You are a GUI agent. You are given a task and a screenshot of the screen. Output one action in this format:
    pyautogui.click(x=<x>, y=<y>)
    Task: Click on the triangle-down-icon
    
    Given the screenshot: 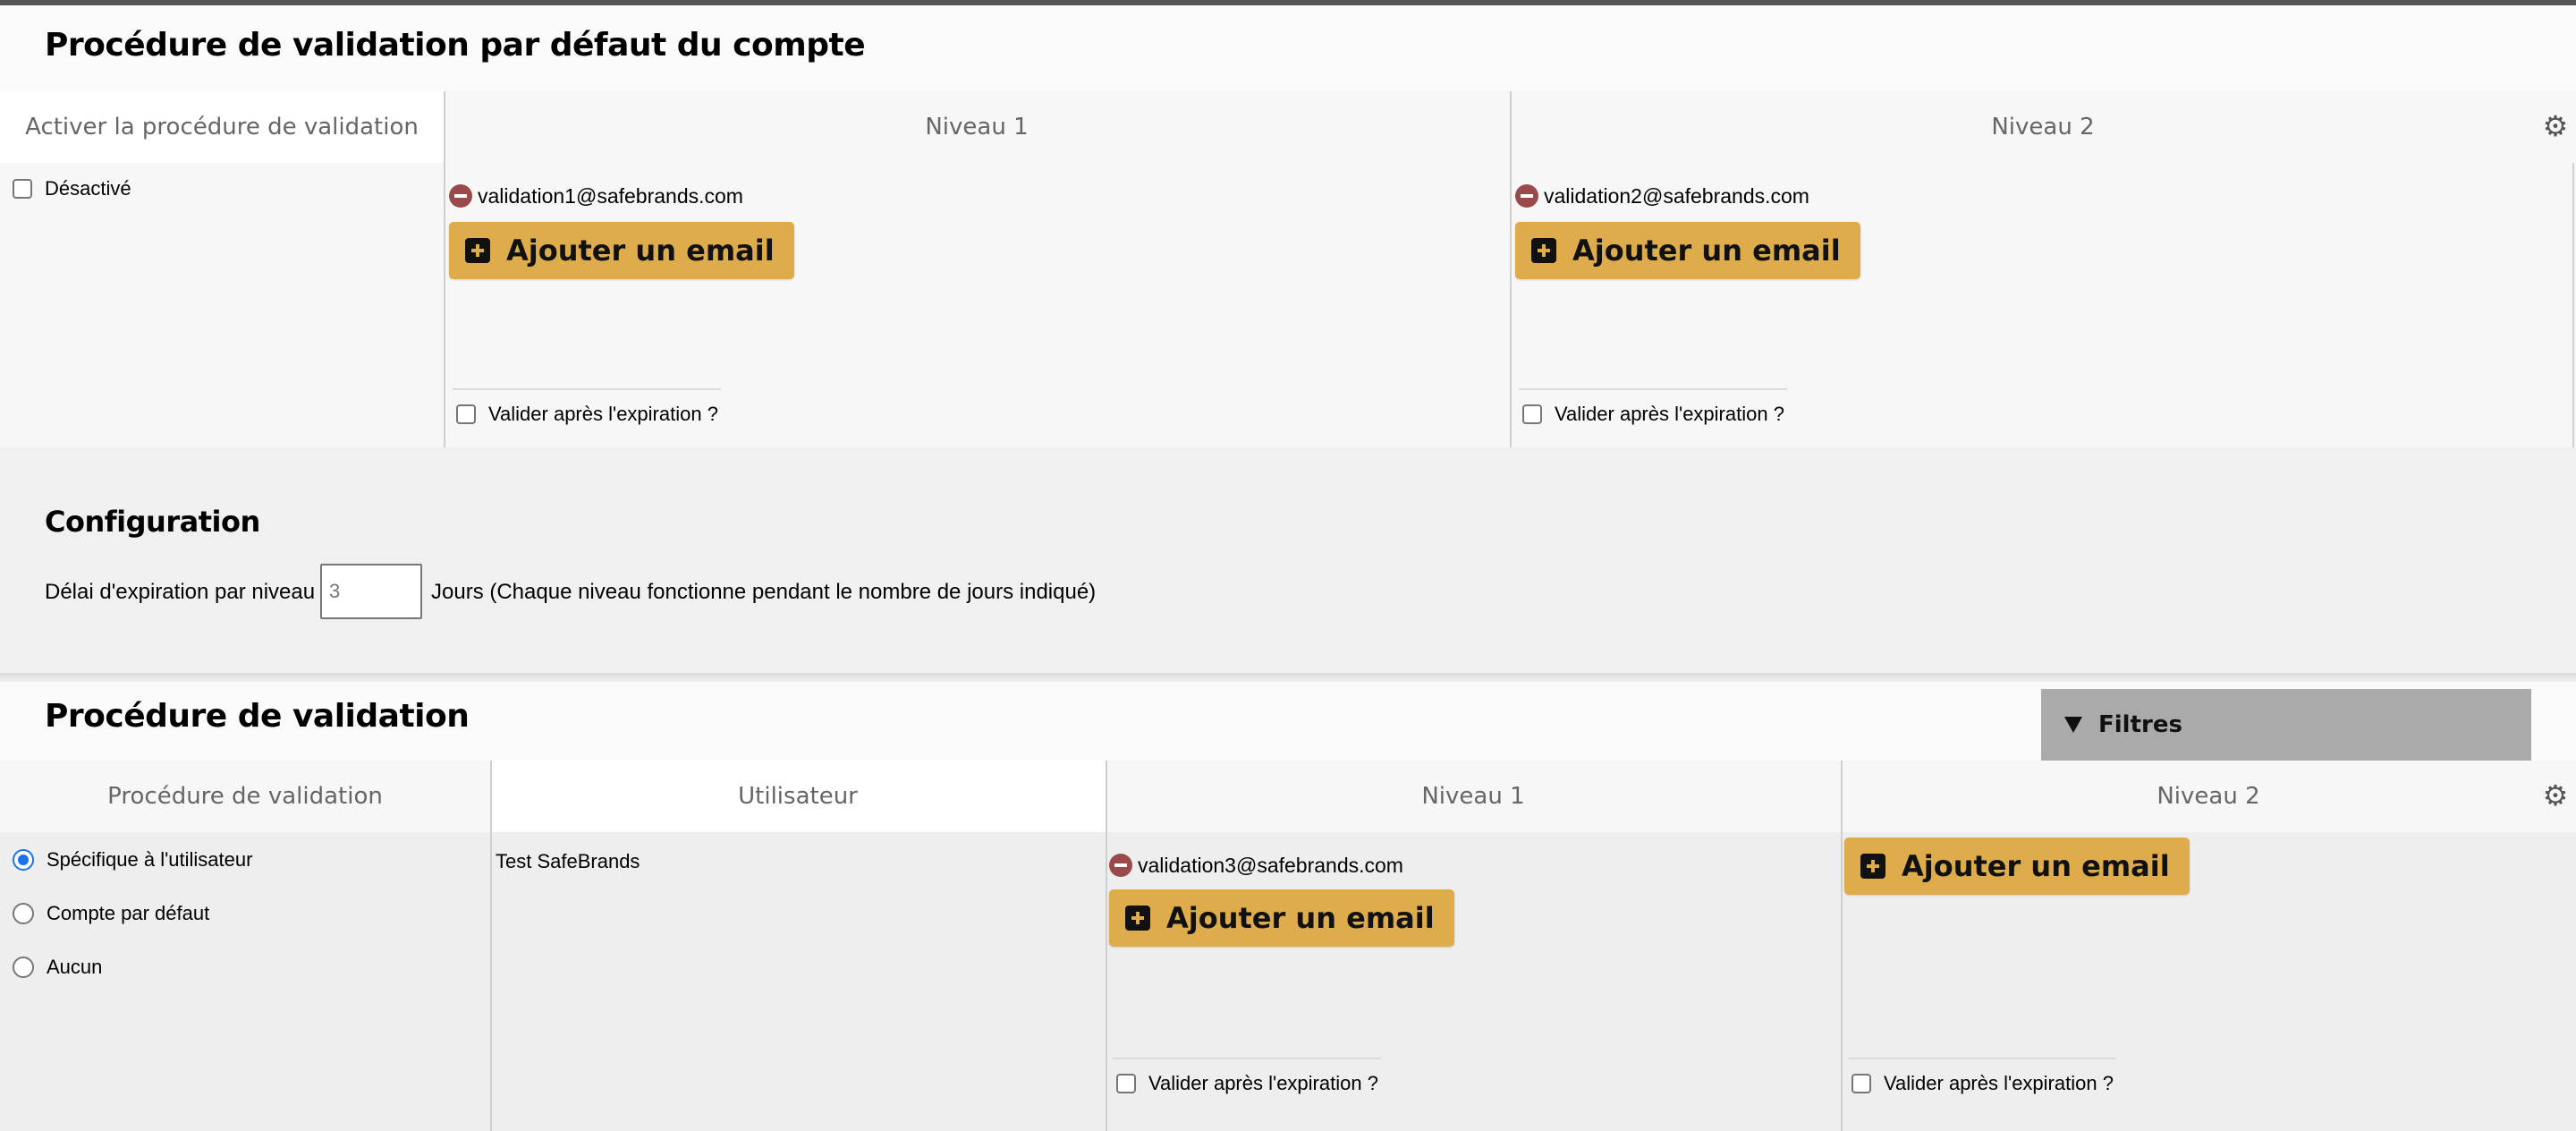 What is the action you would take?
    pyautogui.click(x=2073, y=725)
    